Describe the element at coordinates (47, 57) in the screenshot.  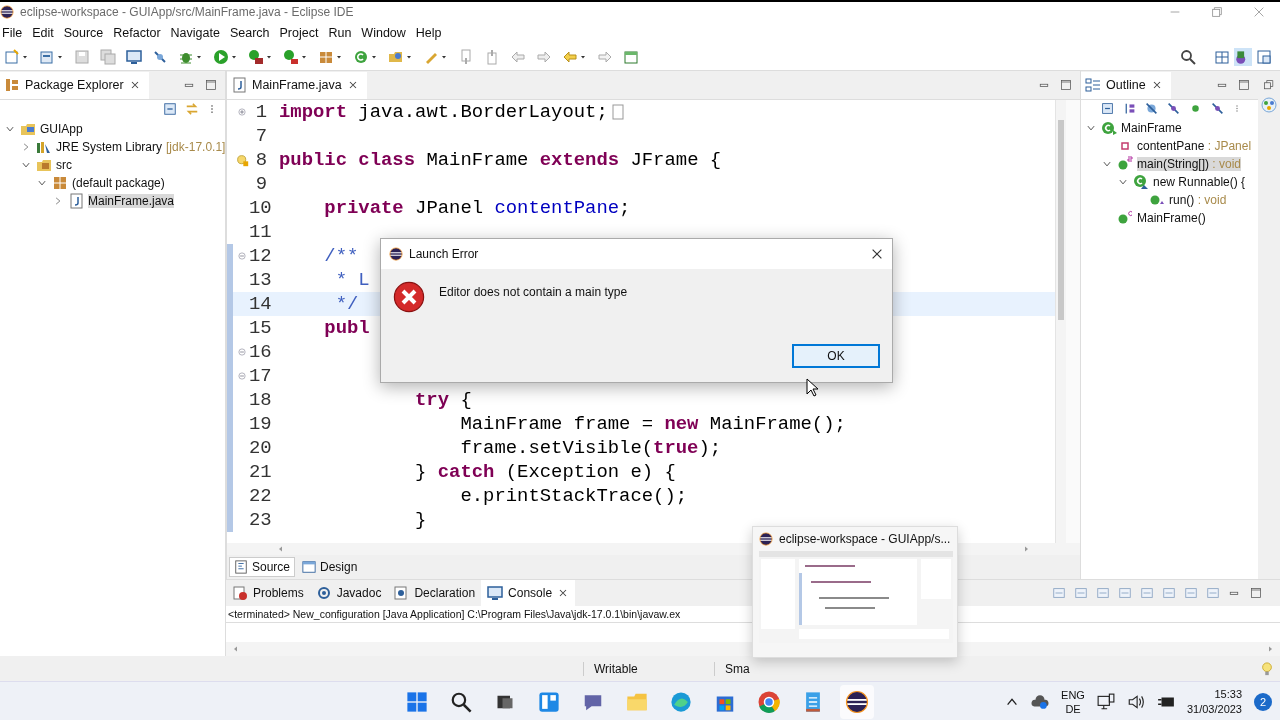
I see `new-project-icon` at that location.